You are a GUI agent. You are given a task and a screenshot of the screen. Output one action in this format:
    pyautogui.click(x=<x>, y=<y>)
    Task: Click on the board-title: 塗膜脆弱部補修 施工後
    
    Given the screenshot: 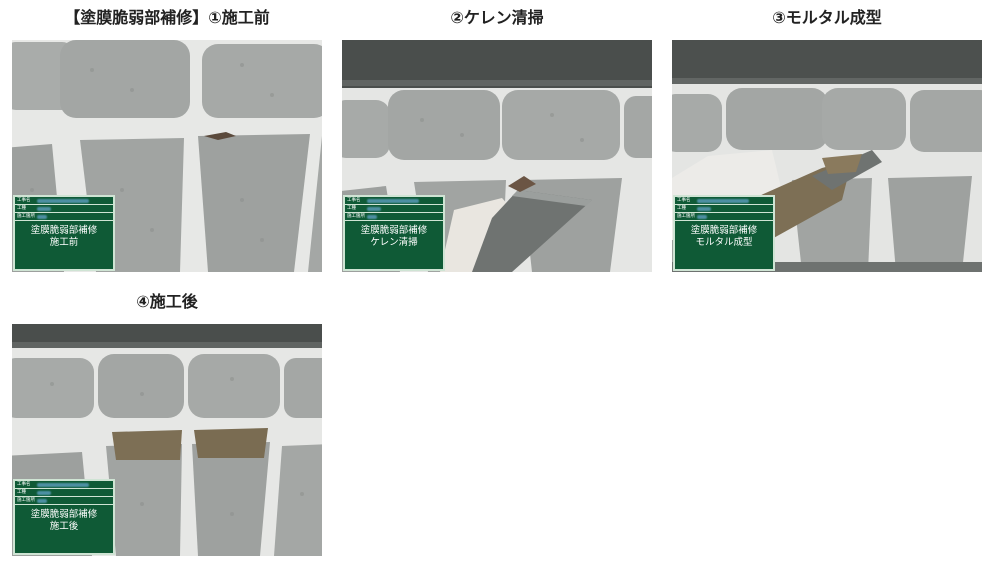 What is the action you would take?
    pyautogui.click(x=64, y=521)
    